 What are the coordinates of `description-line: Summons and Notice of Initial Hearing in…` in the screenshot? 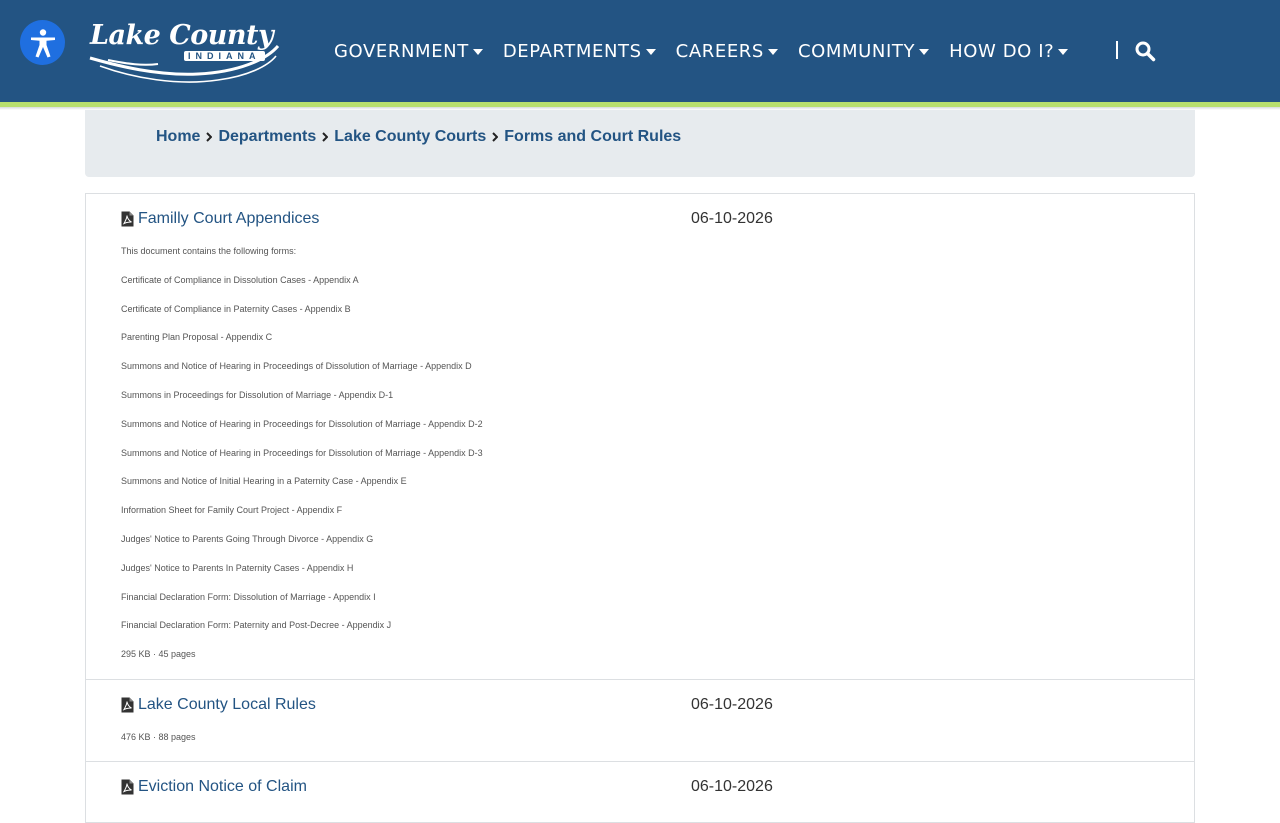 It's located at (264, 481).